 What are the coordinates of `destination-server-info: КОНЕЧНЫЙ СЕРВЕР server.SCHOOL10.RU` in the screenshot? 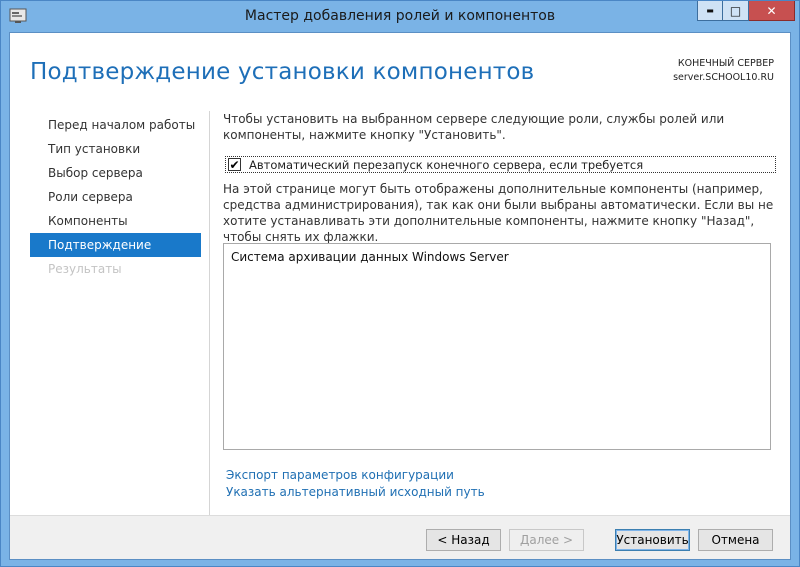 It's located at (723, 71).